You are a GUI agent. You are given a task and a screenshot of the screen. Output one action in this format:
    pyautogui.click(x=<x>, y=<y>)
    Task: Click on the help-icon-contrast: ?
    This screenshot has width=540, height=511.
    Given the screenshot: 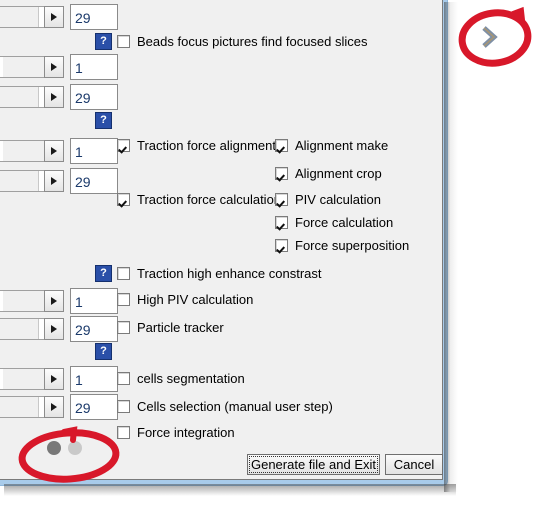 What is the action you would take?
    pyautogui.click(x=103, y=273)
    